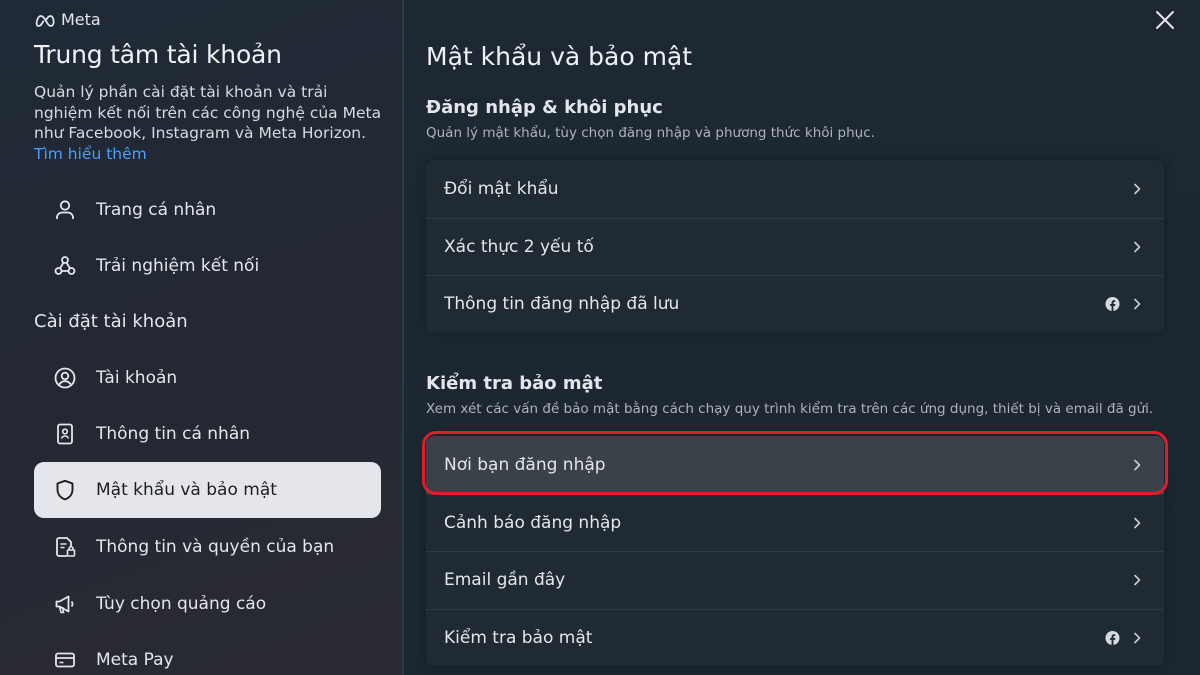 The height and width of the screenshot is (675, 1200). Describe the element at coordinates (505, 580) in the screenshot. I see `row-label: Email gần đây` at that location.